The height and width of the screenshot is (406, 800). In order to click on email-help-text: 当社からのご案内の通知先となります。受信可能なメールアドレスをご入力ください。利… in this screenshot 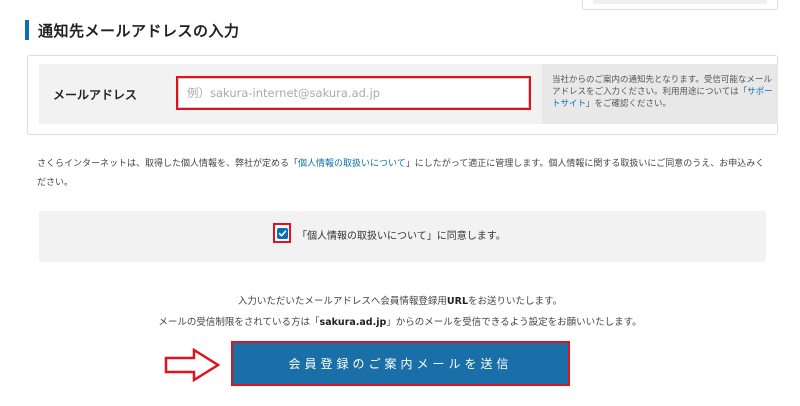, I will do `click(660, 94)`.